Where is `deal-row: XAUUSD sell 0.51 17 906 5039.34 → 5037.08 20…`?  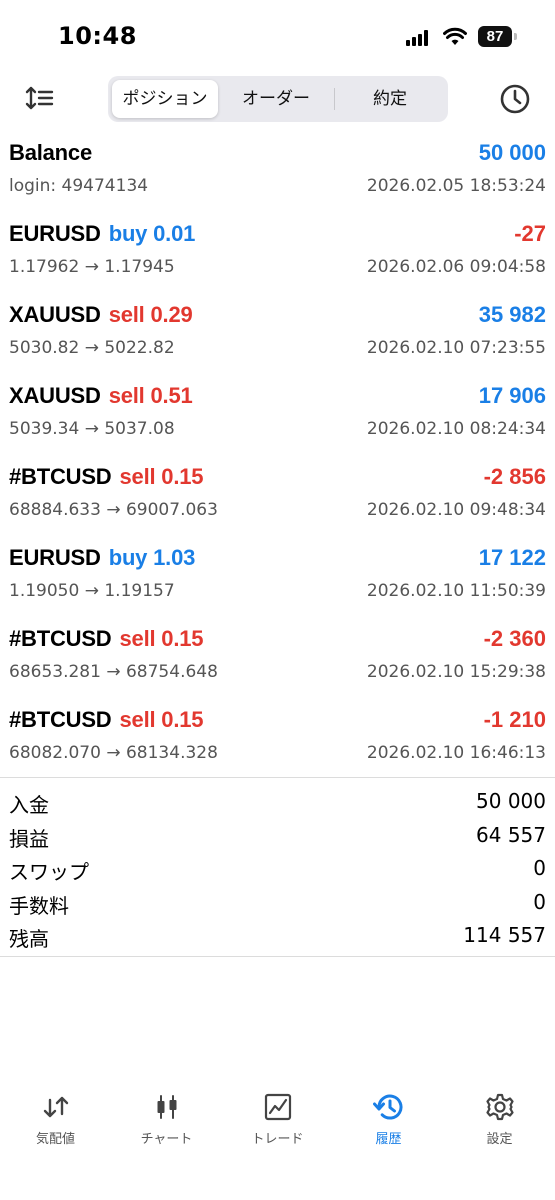 deal-row: XAUUSD sell 0.51 17 906 5039.34 → 5037.08 20… is located at coordinates (277, 417).